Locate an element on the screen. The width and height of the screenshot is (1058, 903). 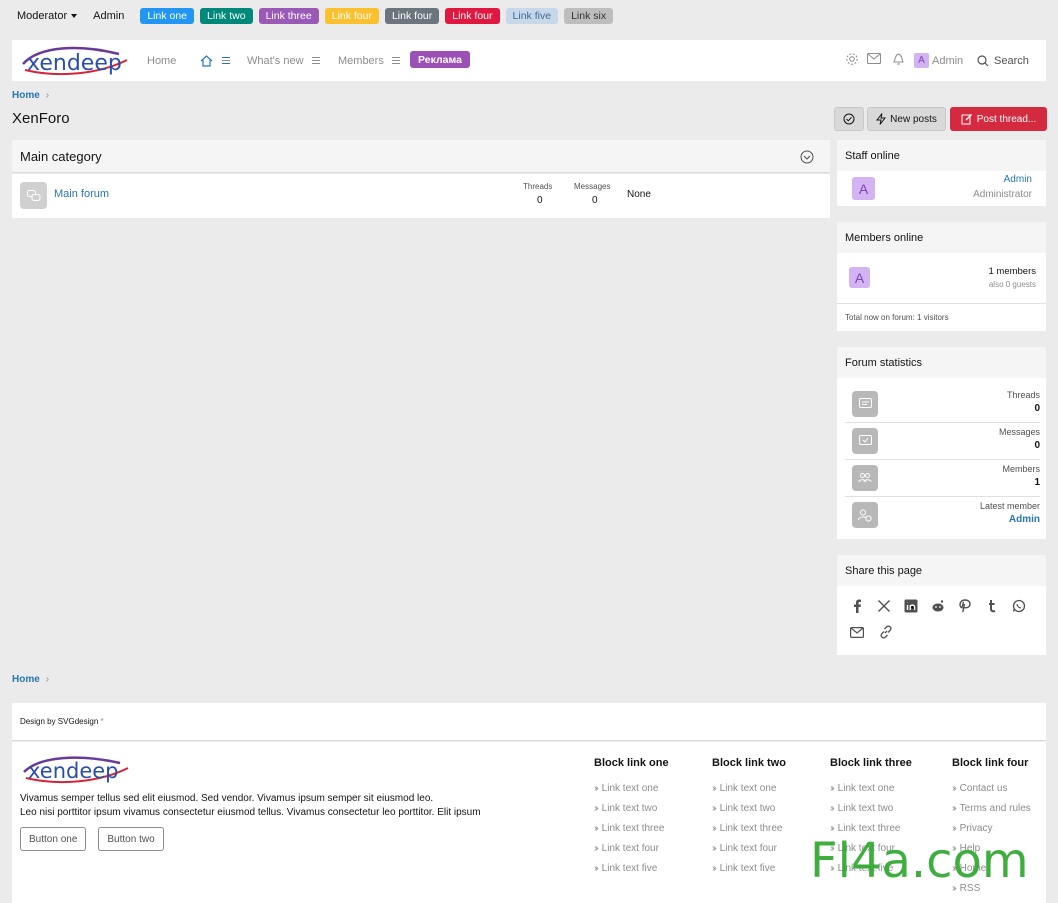
last-post: None is located at coordinates (639, 194).